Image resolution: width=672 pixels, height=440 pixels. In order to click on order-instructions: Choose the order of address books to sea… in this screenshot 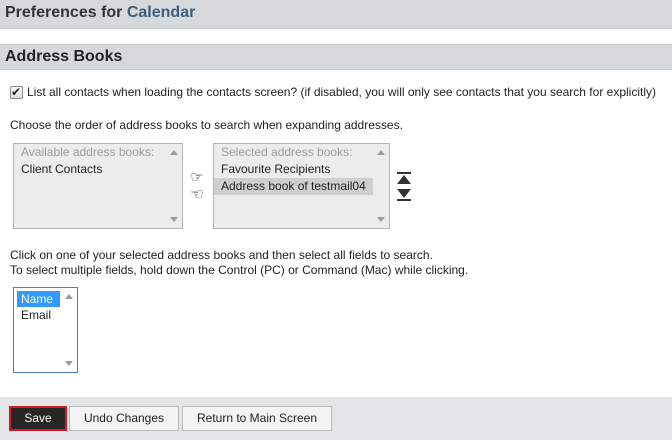, I will do `click(206, 125)`.